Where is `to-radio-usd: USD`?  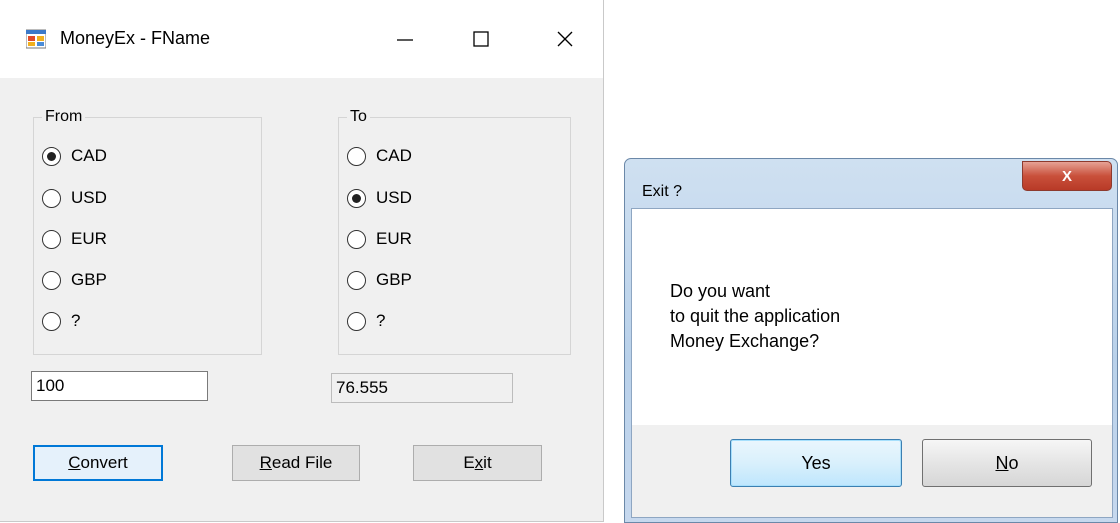
to-radio-usd: USD is located at coordinates (379, 198).